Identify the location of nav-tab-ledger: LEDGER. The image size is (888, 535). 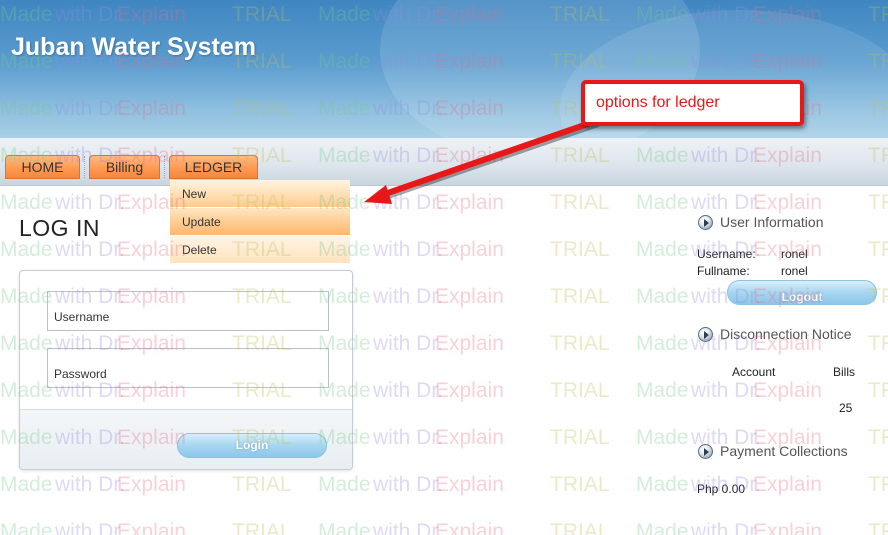
(213, 167).